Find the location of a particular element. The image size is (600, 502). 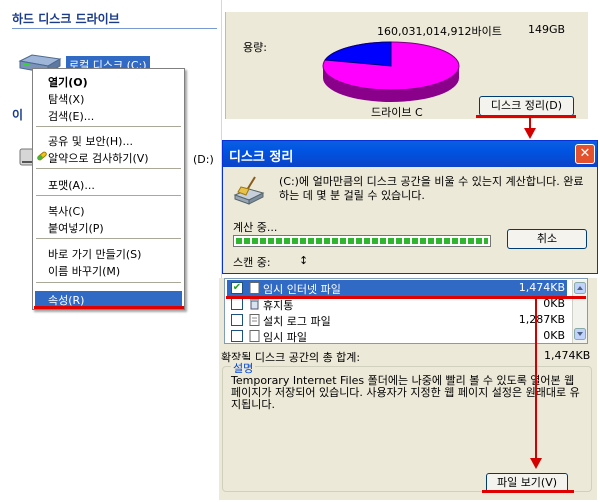

capacity-label: 용량: is located at coordinates (255, 47).